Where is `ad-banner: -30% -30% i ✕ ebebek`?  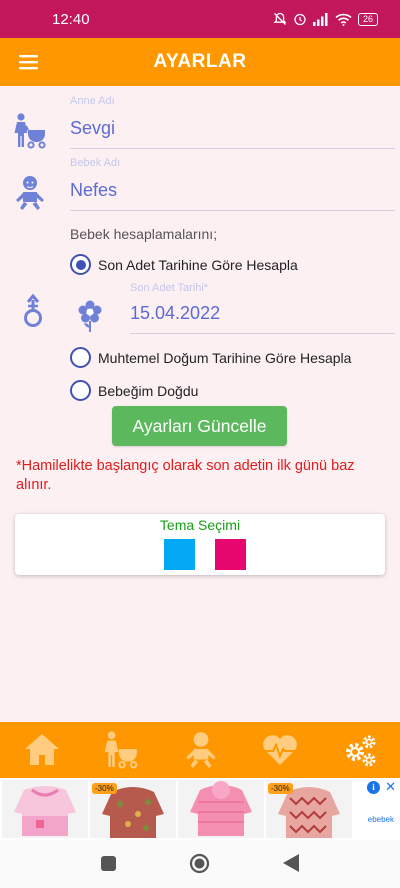
ad-banner: -30% -30% i ✕ ebebek is located at coordinates (200, 809).